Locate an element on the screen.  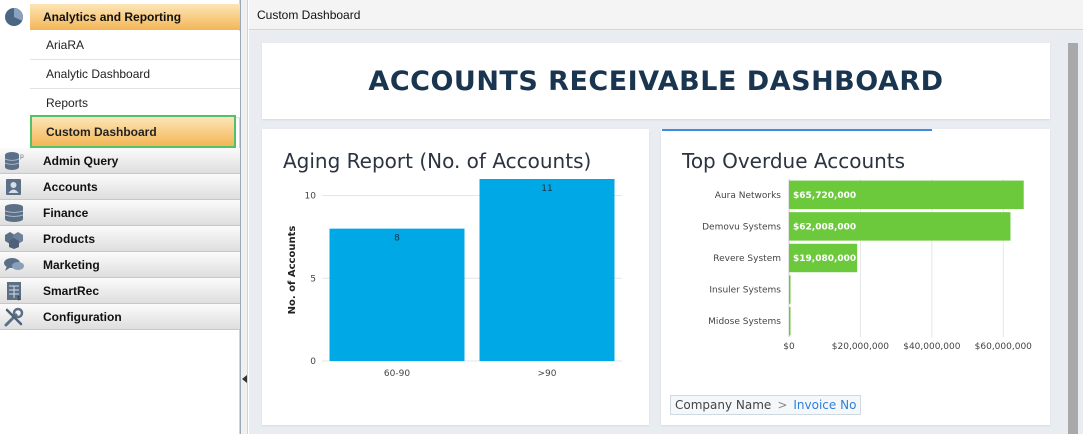
nav-label: Marketing is located at coordinates (71, 264).